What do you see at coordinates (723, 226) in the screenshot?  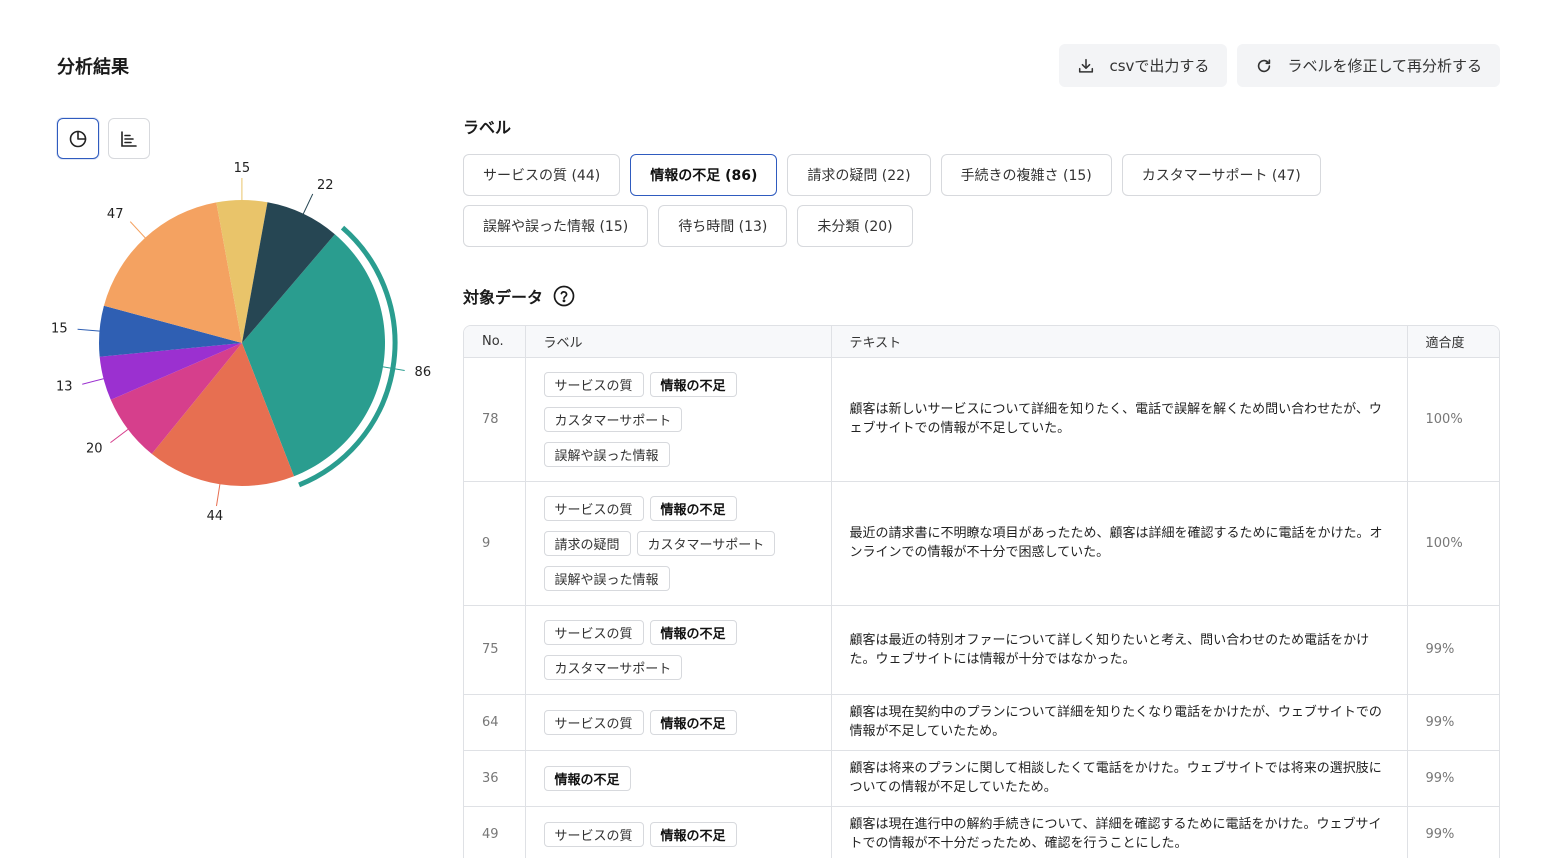 I see `label-chip: 待ち時間 (13)` at bounding box center [723, 226].